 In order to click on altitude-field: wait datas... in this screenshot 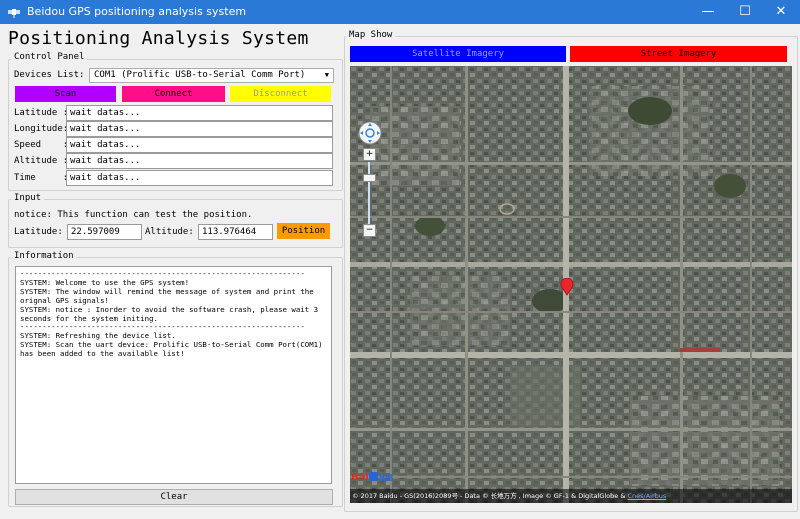, I will do `click(199, 161)`.